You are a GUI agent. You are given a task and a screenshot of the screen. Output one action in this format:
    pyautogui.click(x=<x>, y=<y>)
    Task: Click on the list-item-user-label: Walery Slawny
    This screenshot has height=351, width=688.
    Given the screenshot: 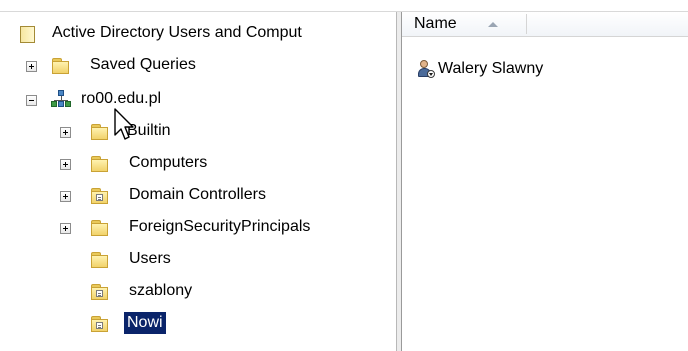 What is the action you would take?
    pyautogui.click(x=490, y=69)
    